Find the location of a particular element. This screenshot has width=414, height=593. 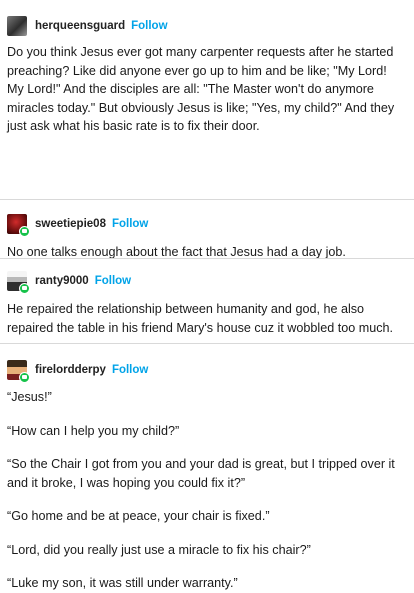

username: ranty9000 is located at coordinates (62, 281).